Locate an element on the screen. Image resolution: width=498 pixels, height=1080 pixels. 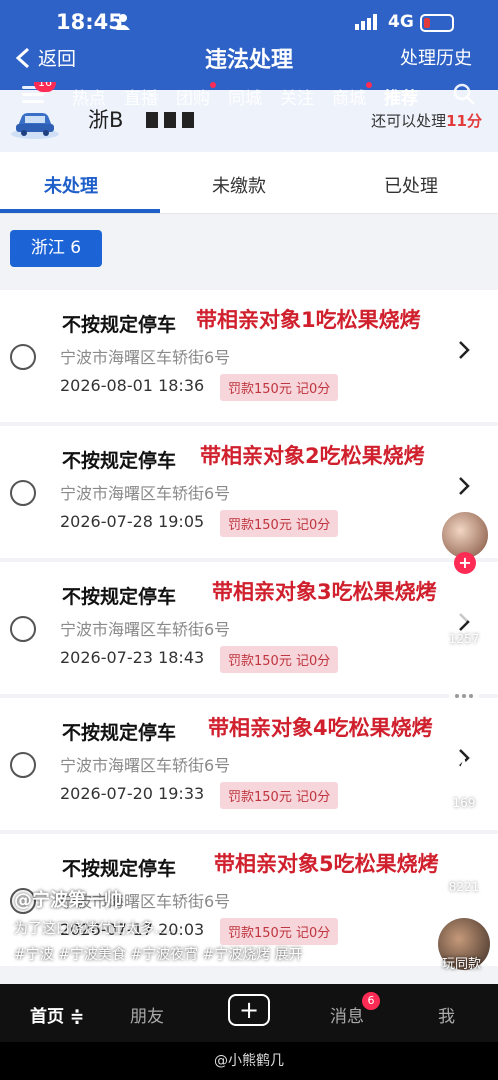
nav-group-buy: 团购 is located at coordinates (196, 95).